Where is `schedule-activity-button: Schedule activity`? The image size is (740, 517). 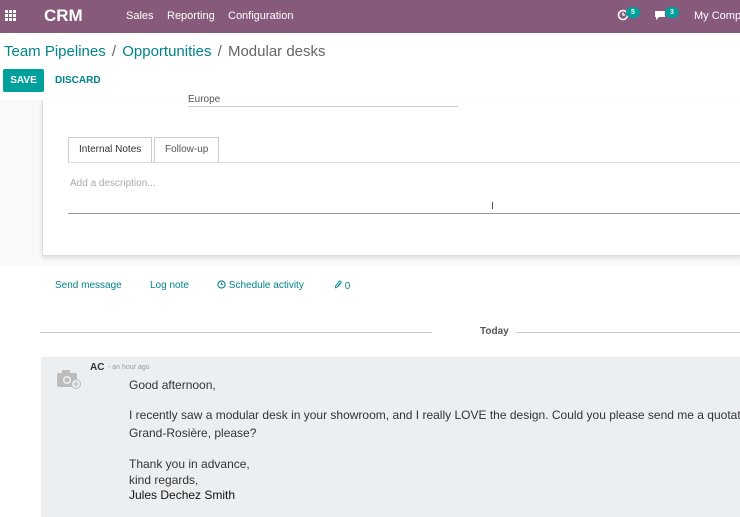 schedule-activity-button: Schedule activity is located at coordinates (260, 285).